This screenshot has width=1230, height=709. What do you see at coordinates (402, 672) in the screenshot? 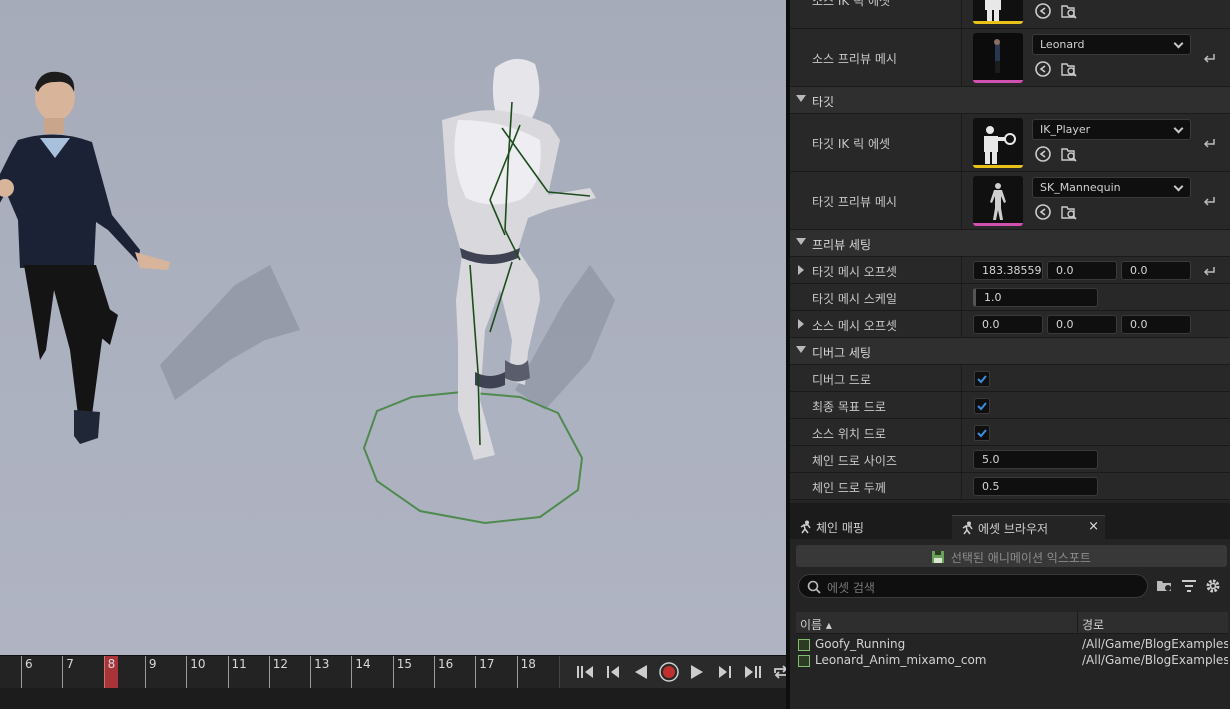
I see `timeline-frame-tick: 15` at bounding box center [402, 672].